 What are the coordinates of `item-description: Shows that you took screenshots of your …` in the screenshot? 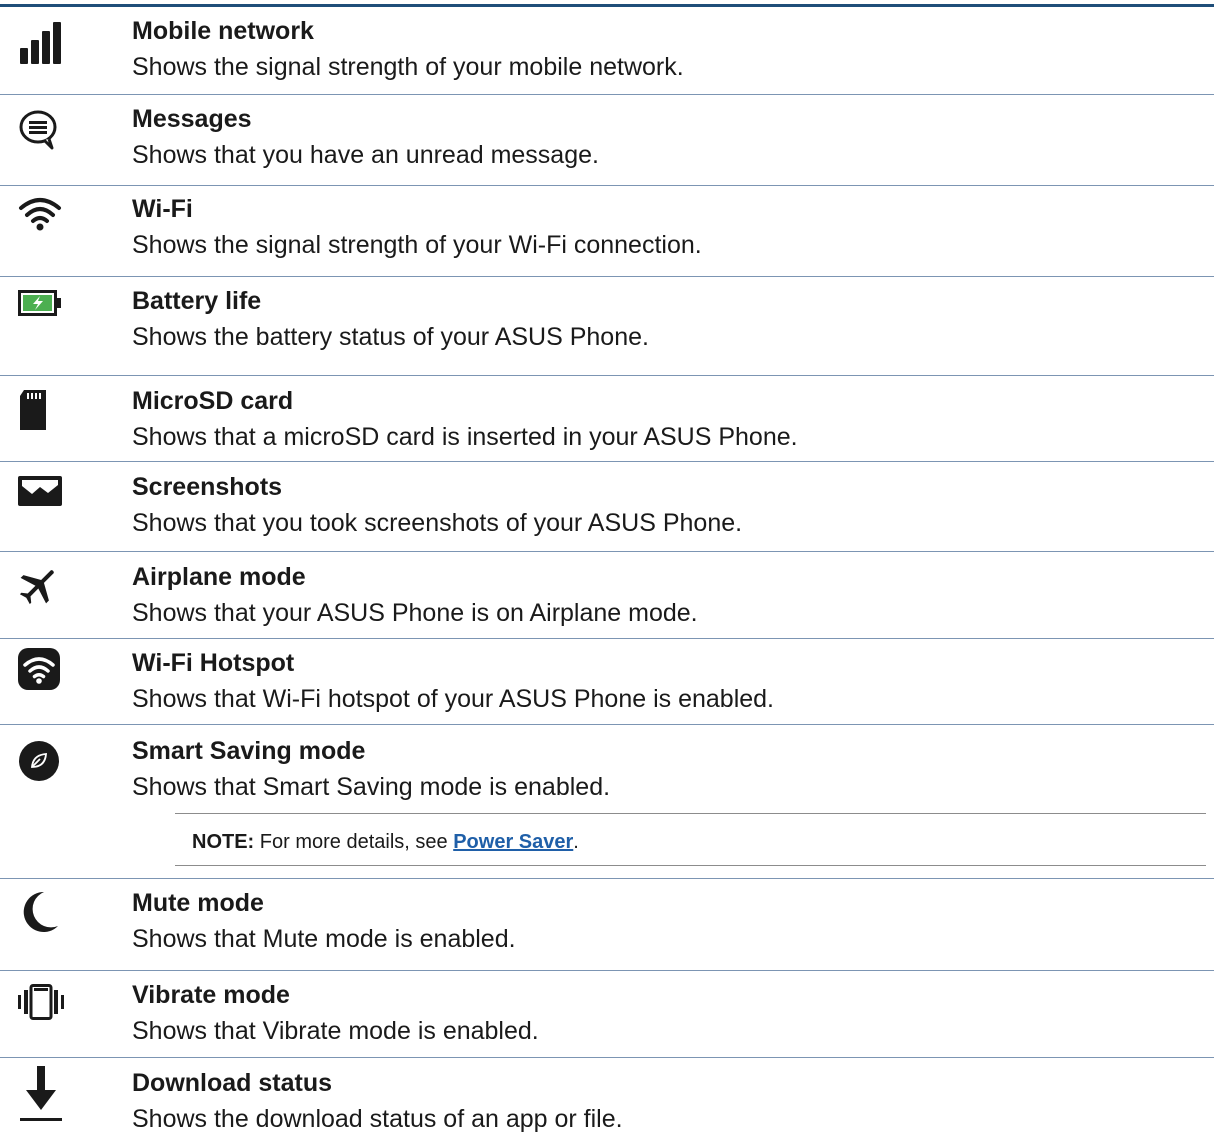 It's located at (437, 523).